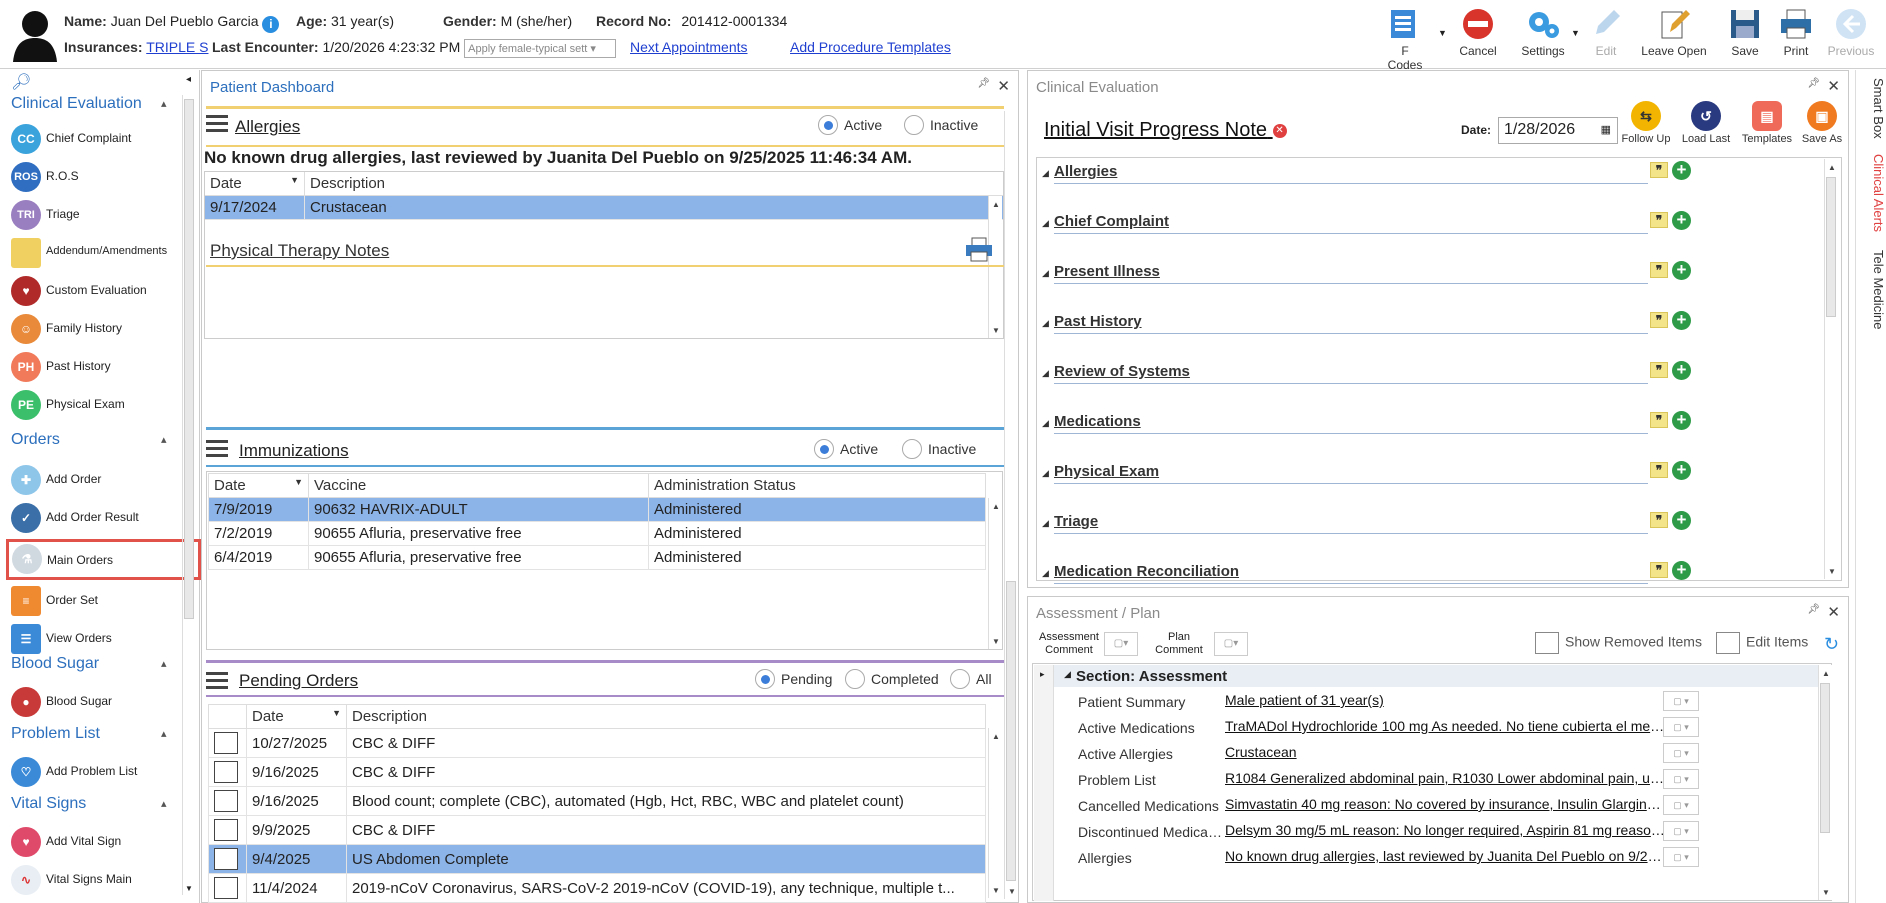 This screenshot has height=903, width=1886. Describe the element at coordinates (1076, 521) in the screenshot. I see `section-title: Triage` at that location.